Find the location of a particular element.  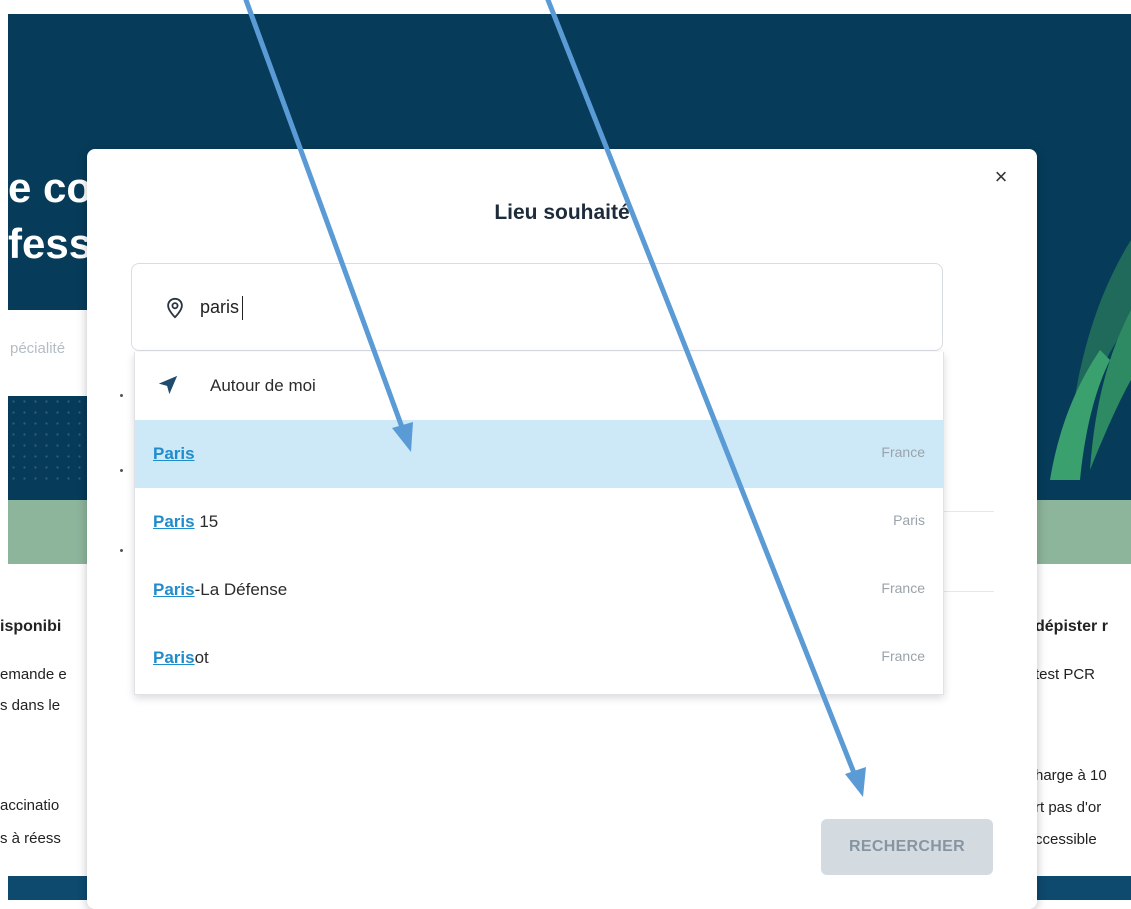

left-heading: isponibi is located at coordinates (31, 626).